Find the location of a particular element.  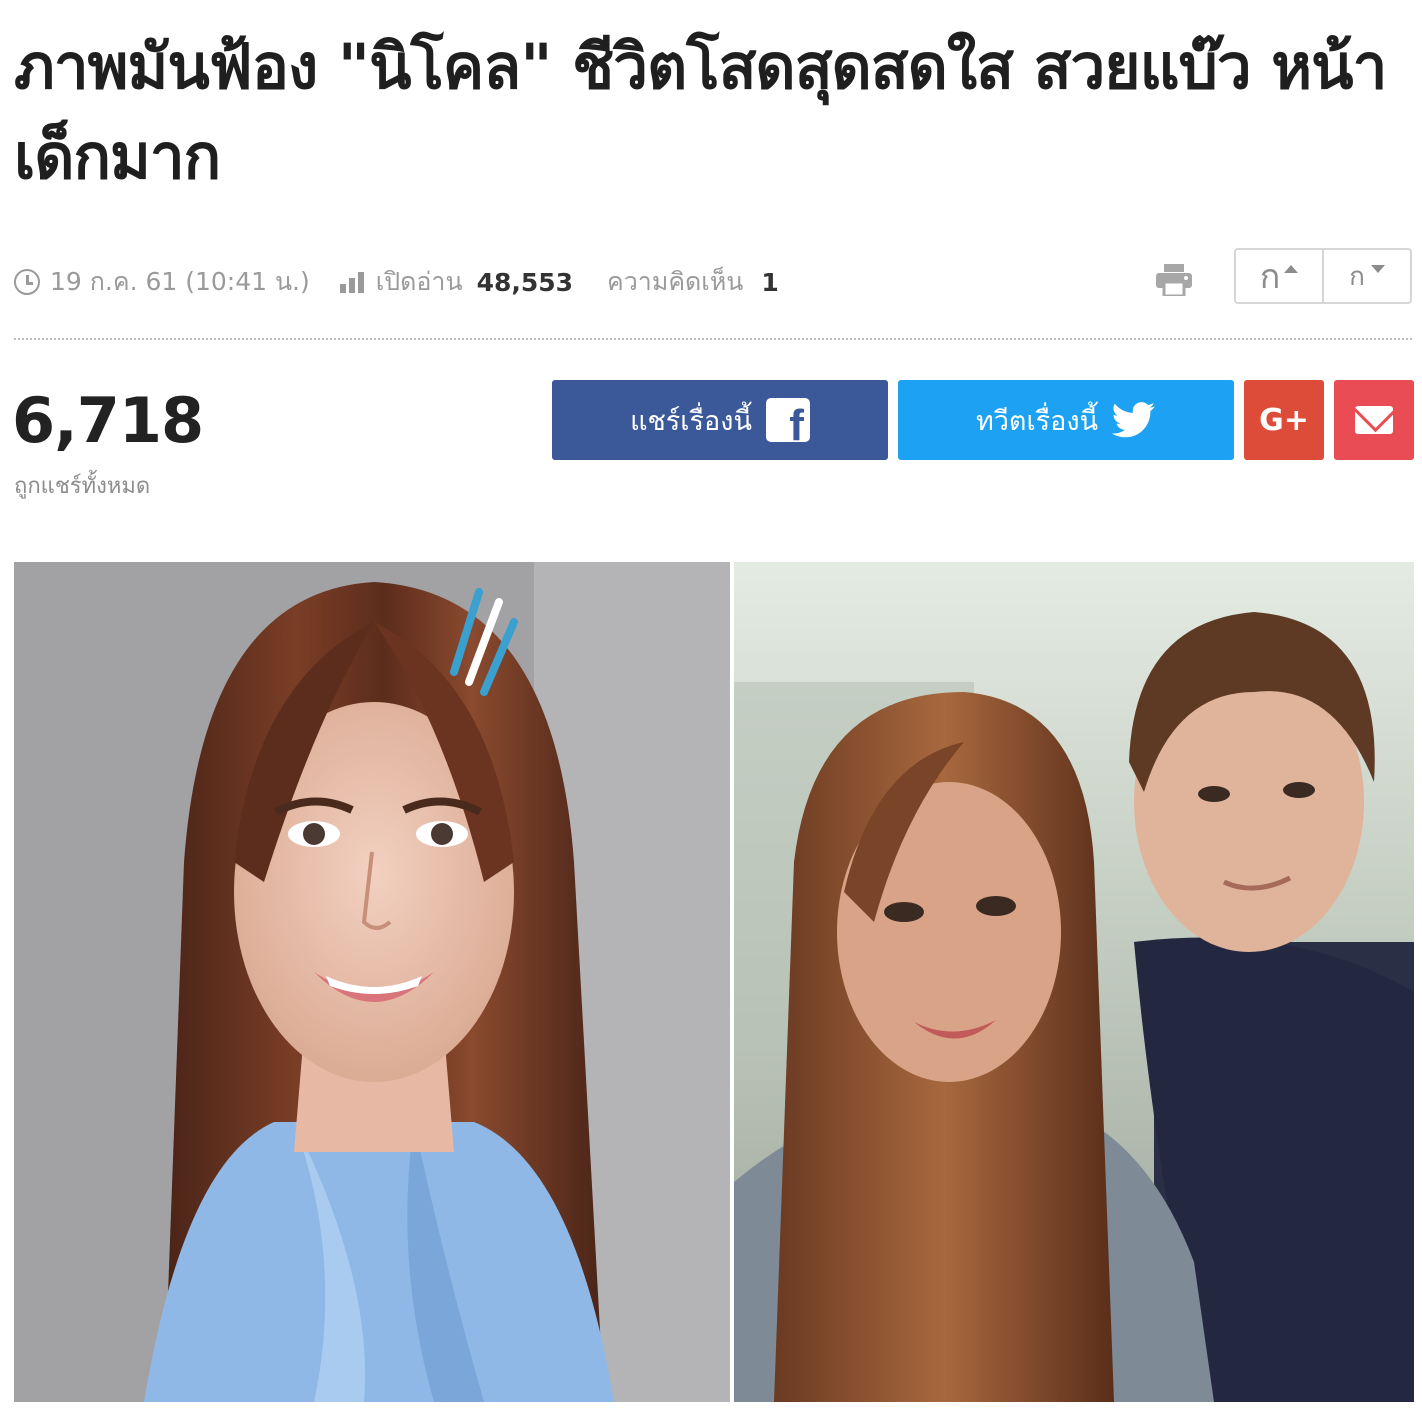

facebook-share-label: แชร์เรื่องนี้ is located at coordinates (691, 421).